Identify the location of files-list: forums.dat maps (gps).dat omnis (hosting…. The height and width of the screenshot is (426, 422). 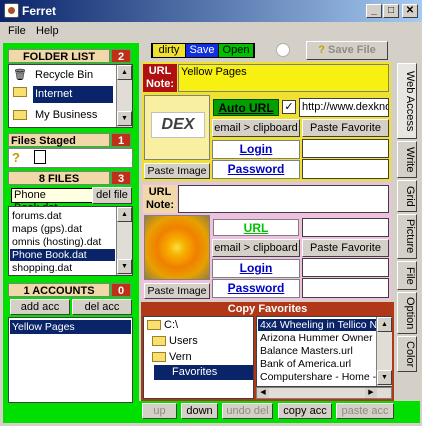
(70, 241).